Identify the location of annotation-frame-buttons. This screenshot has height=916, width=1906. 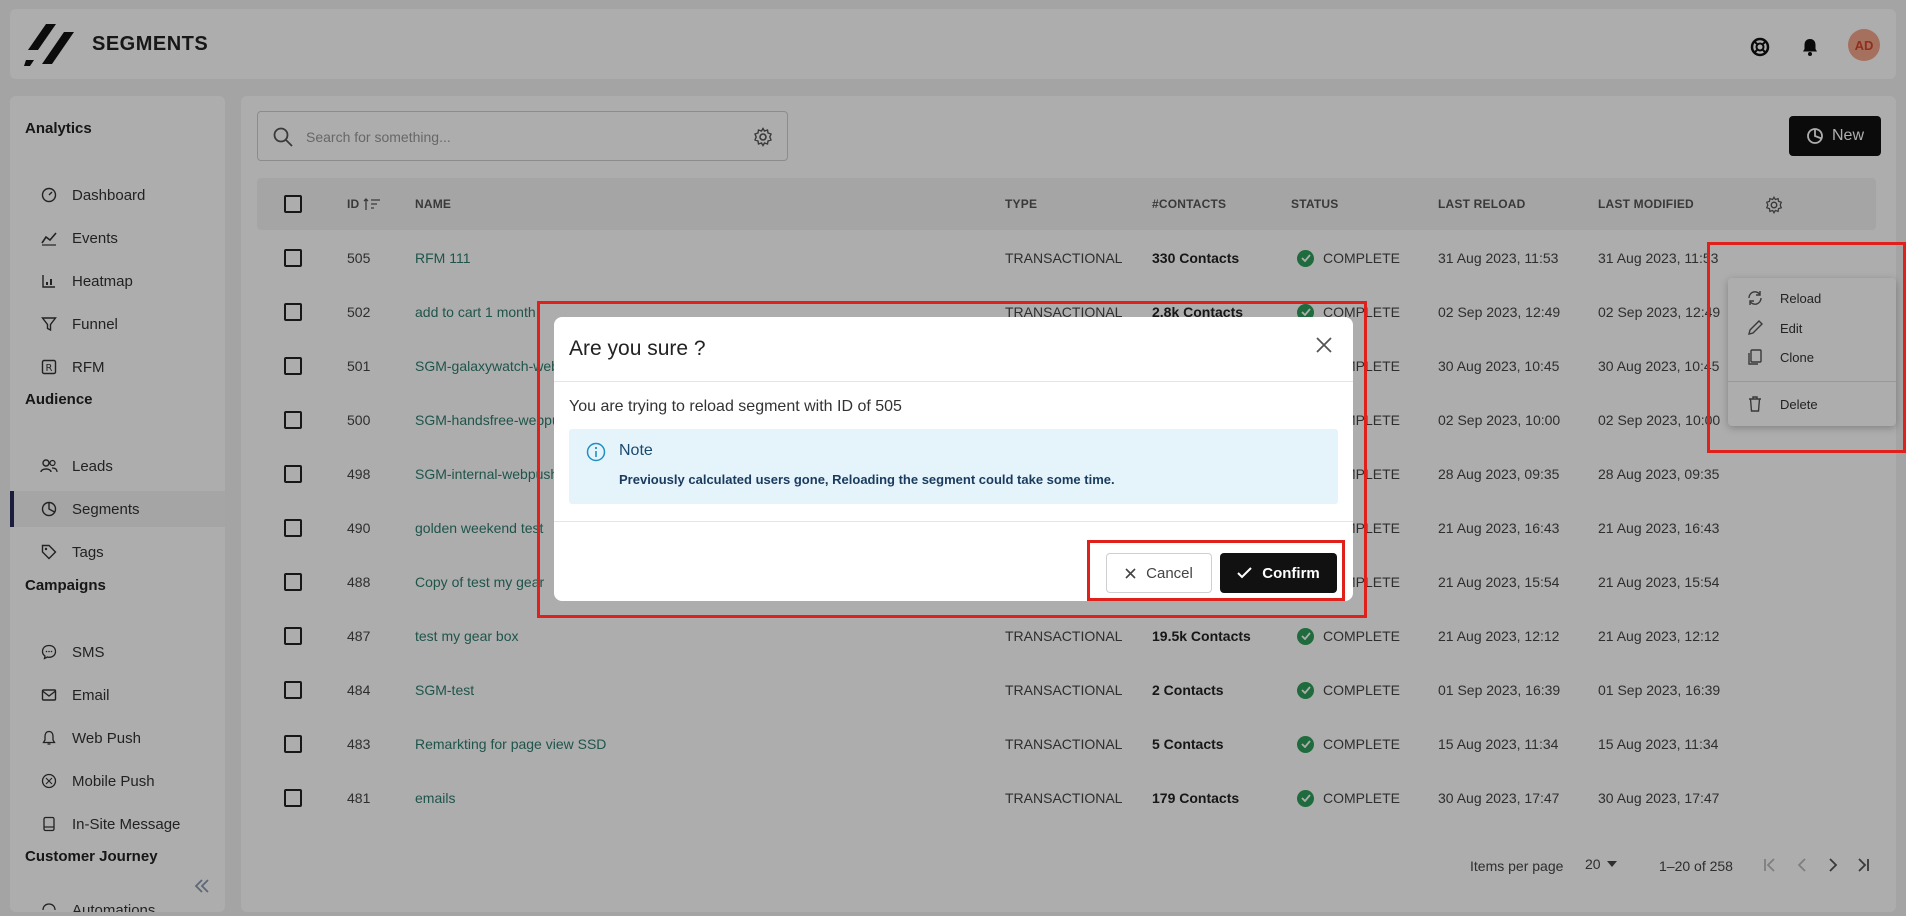
(1216, 570).